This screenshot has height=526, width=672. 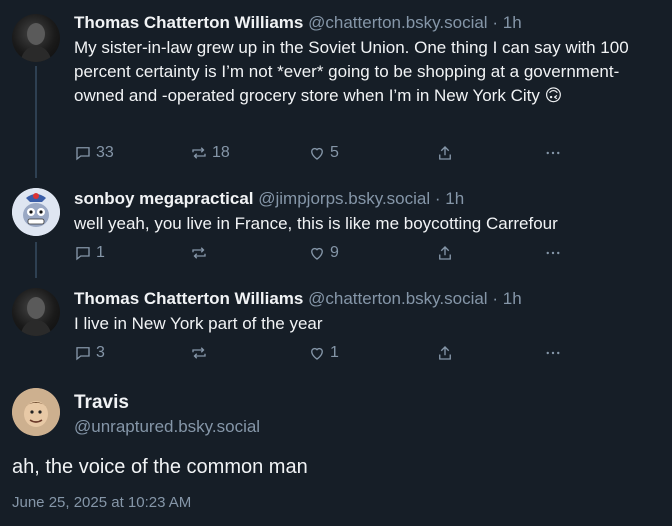 What do you see at coordinates (334, 252) in the screenshot?
I see `like-count: 9` at bounding box center [334, 252].